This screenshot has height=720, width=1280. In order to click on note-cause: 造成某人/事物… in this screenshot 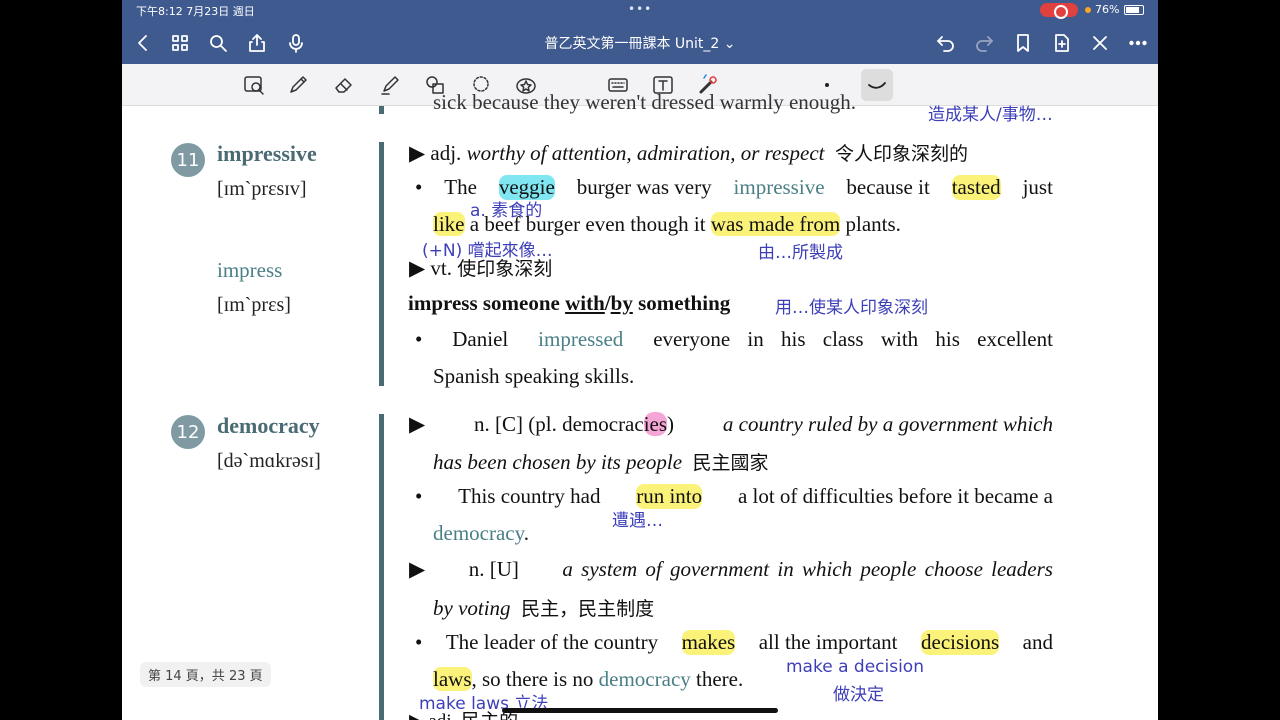, I will do `click(990, 115)`.